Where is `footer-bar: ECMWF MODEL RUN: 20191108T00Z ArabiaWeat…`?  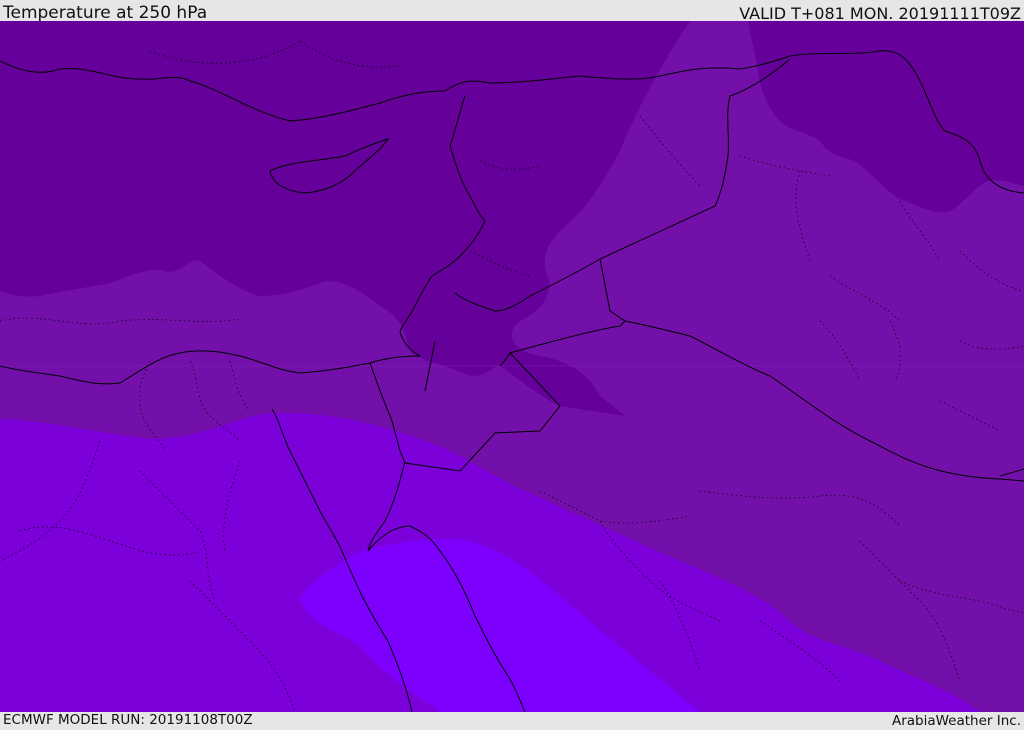 footer-bar: ECMWF MODEL RUN: 20191108T00Z ArabiaWeat… is located at coordinates (512, 720).